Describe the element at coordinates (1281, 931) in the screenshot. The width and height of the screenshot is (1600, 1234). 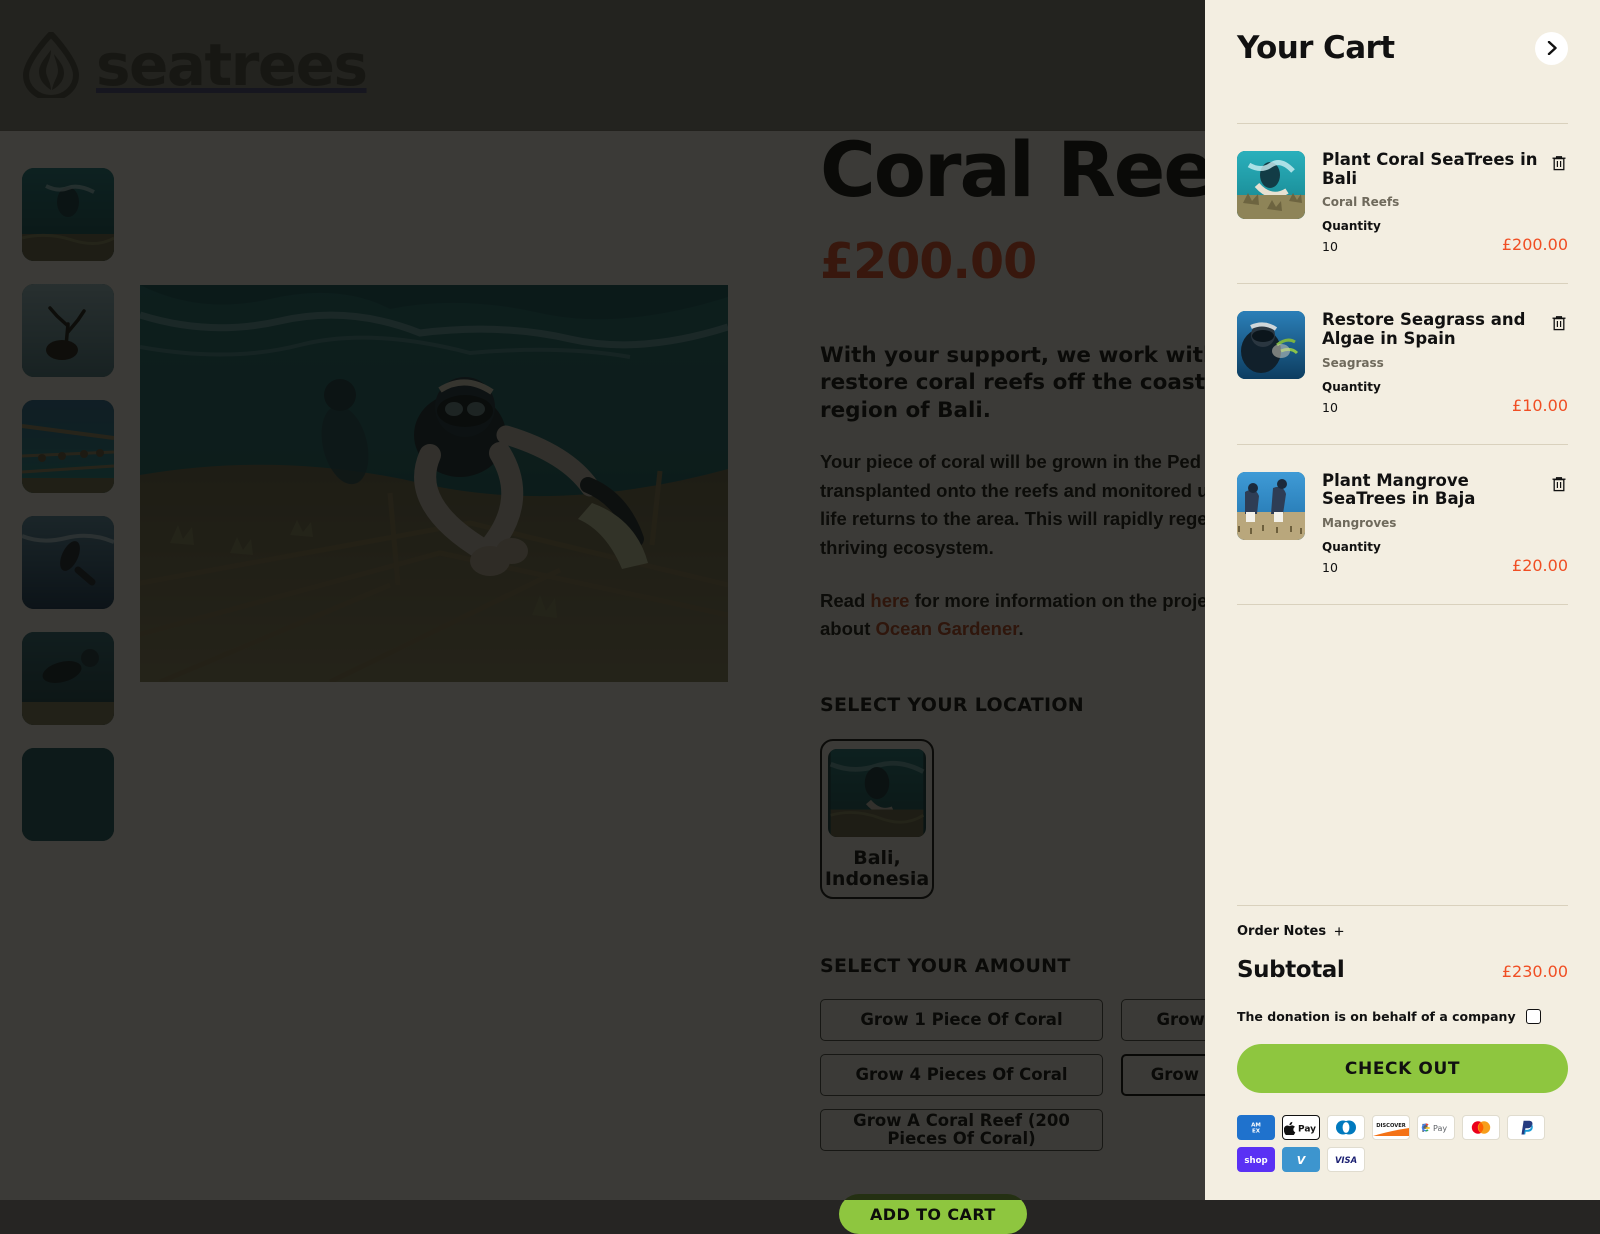
I see `order-notes-label: Order Notes` at that location.